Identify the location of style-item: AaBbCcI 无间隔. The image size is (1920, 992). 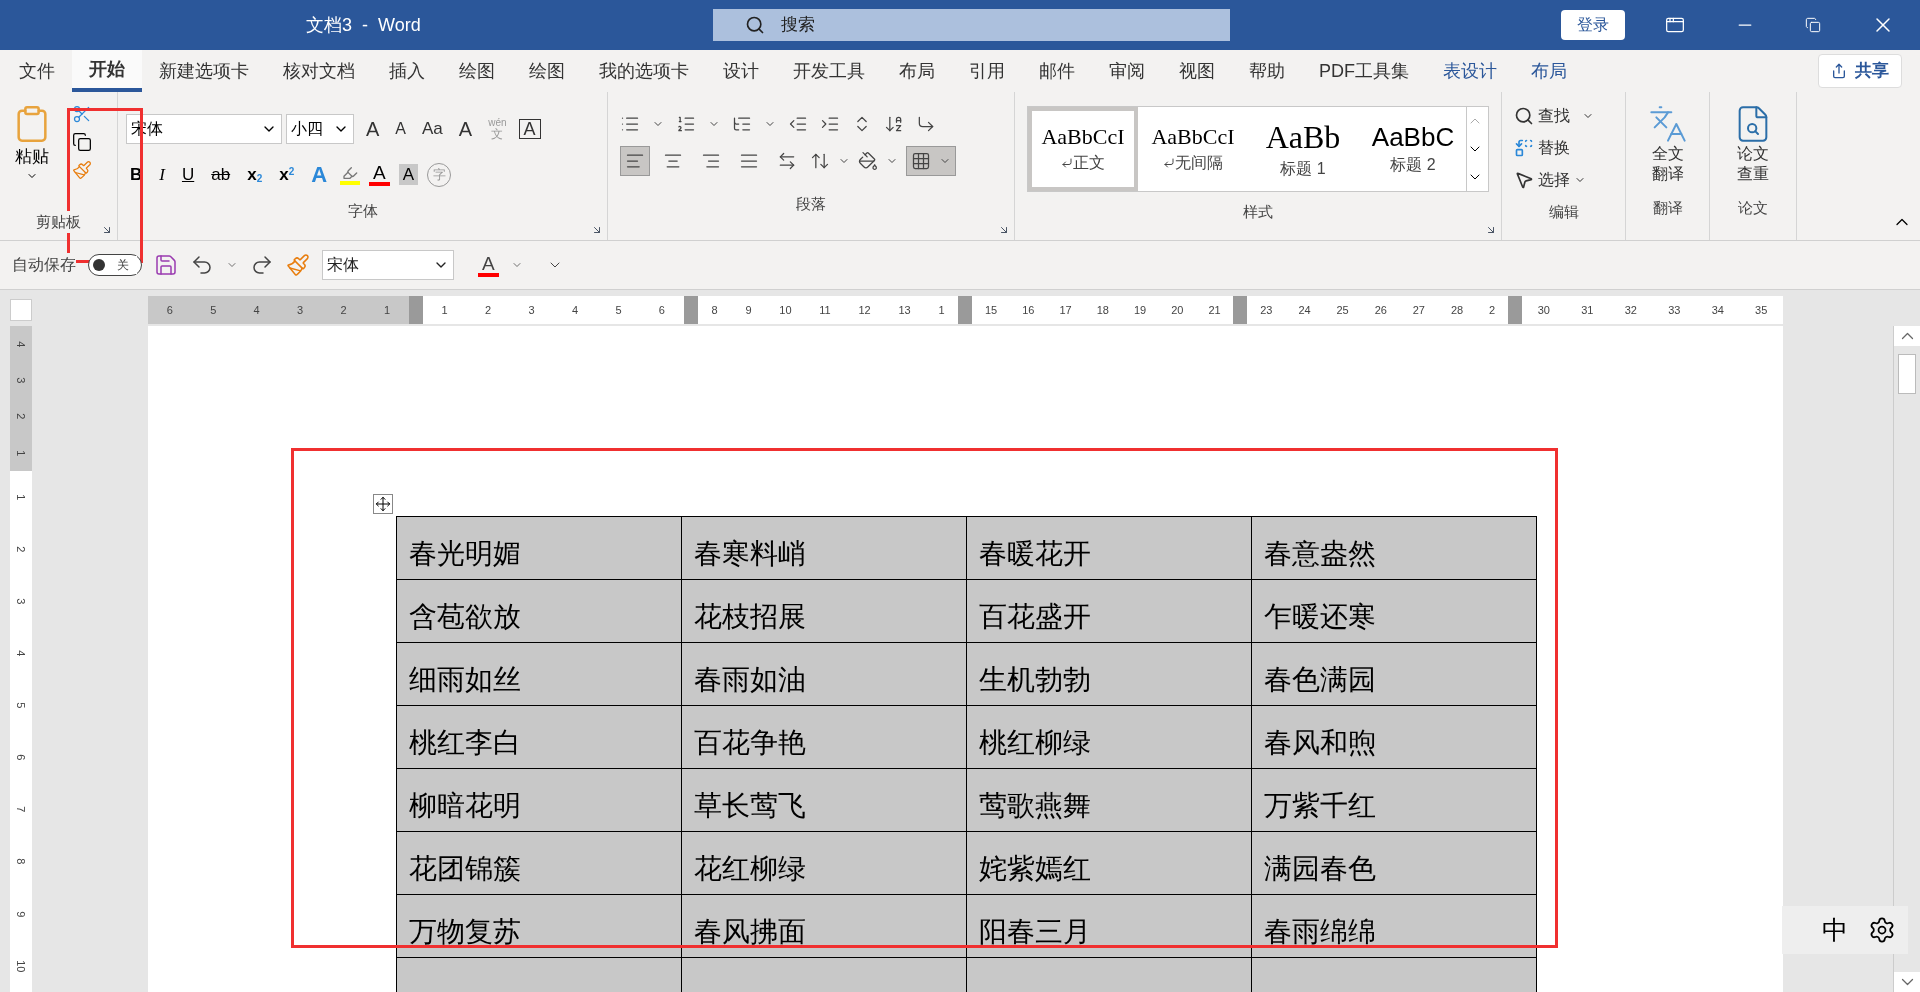
(1193, 149).